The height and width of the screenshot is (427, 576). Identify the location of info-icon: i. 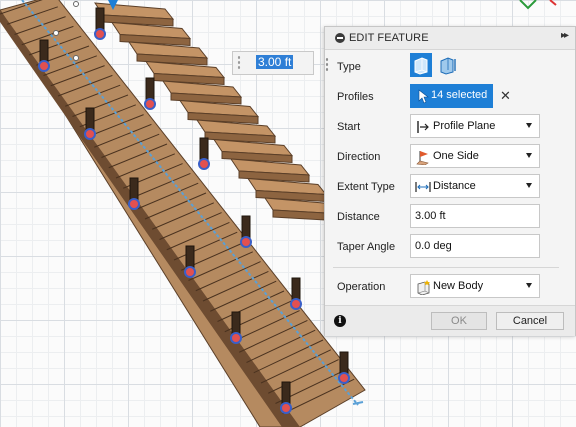
(340, 321).